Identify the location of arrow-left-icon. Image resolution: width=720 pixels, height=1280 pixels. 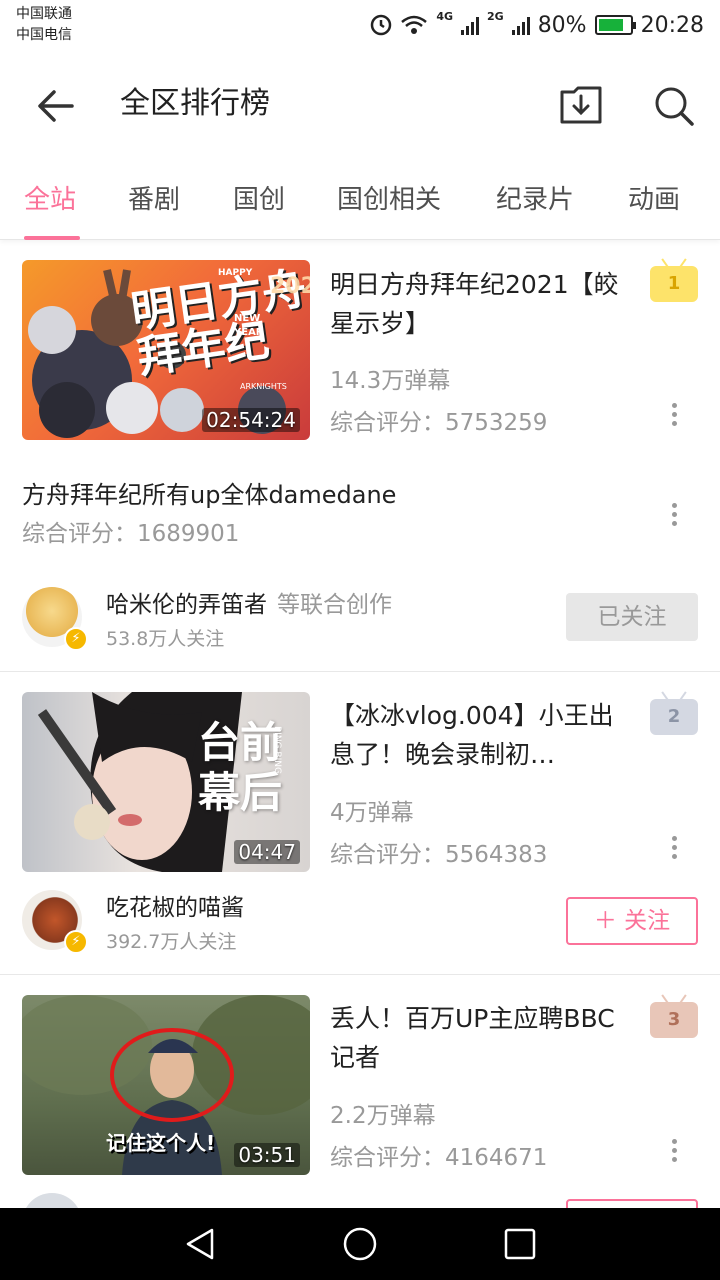
(56, 106).